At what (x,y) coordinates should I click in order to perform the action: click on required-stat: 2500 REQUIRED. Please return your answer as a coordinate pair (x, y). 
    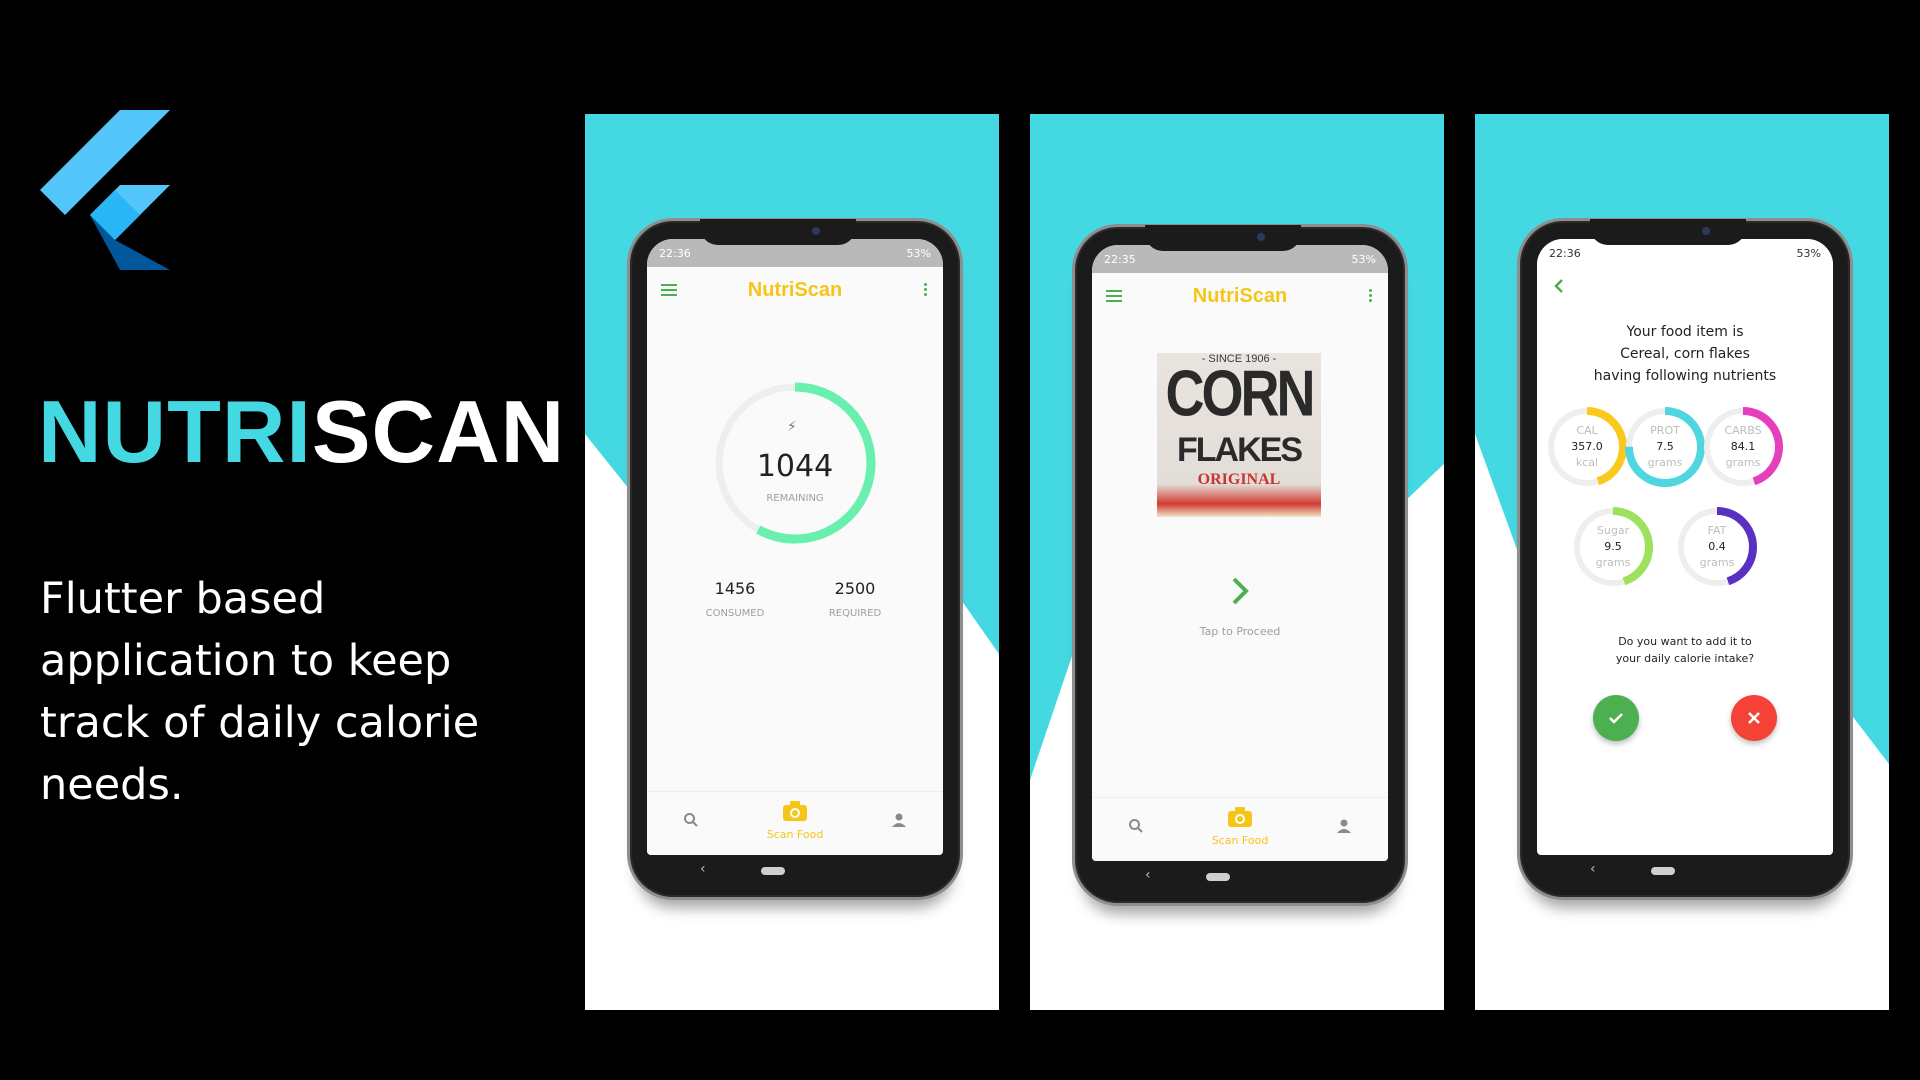
    Looking at the image, I should click on (855, 599).